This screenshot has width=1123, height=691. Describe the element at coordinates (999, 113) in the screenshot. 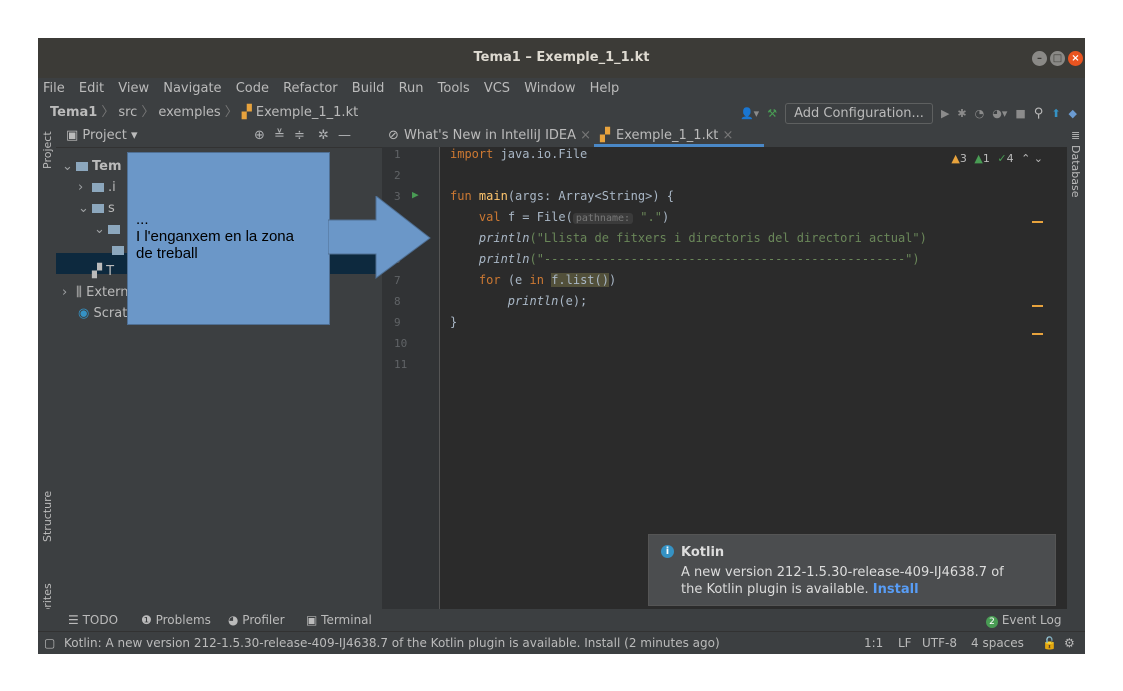

I see `profile-icon: ◕▾` at that location.